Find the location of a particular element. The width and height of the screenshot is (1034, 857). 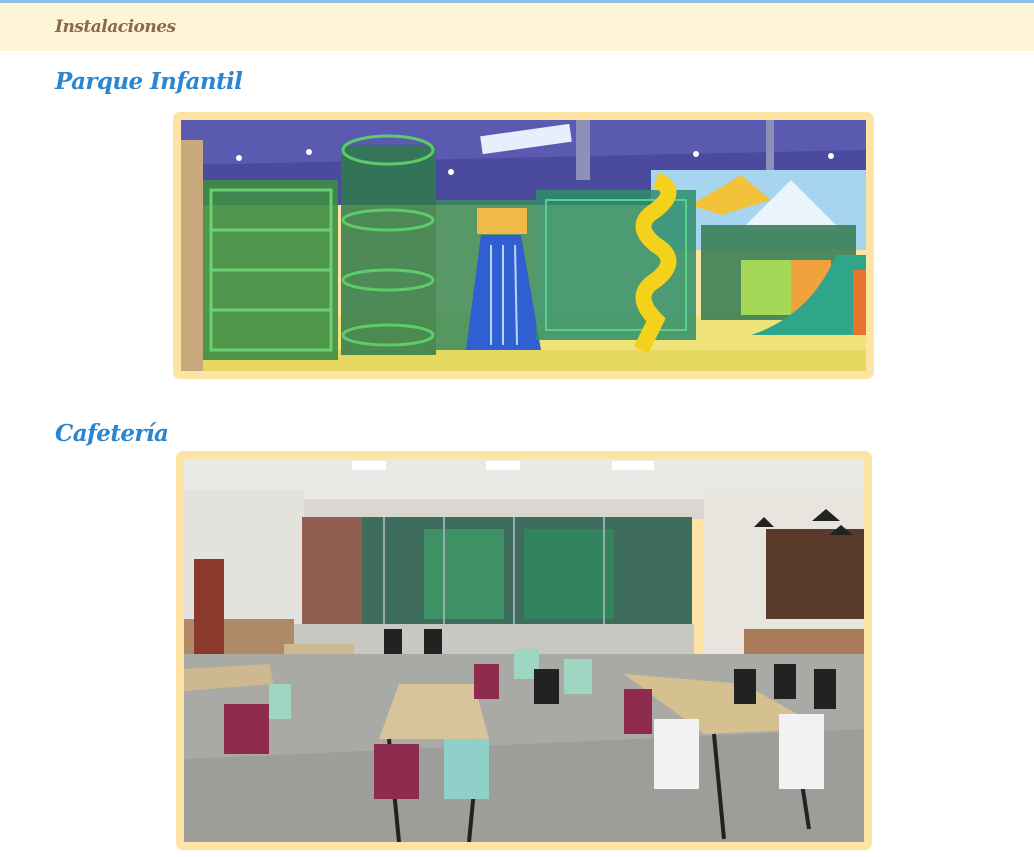

top-header-bar: Instalaciones is located at coordinates (517, 25).